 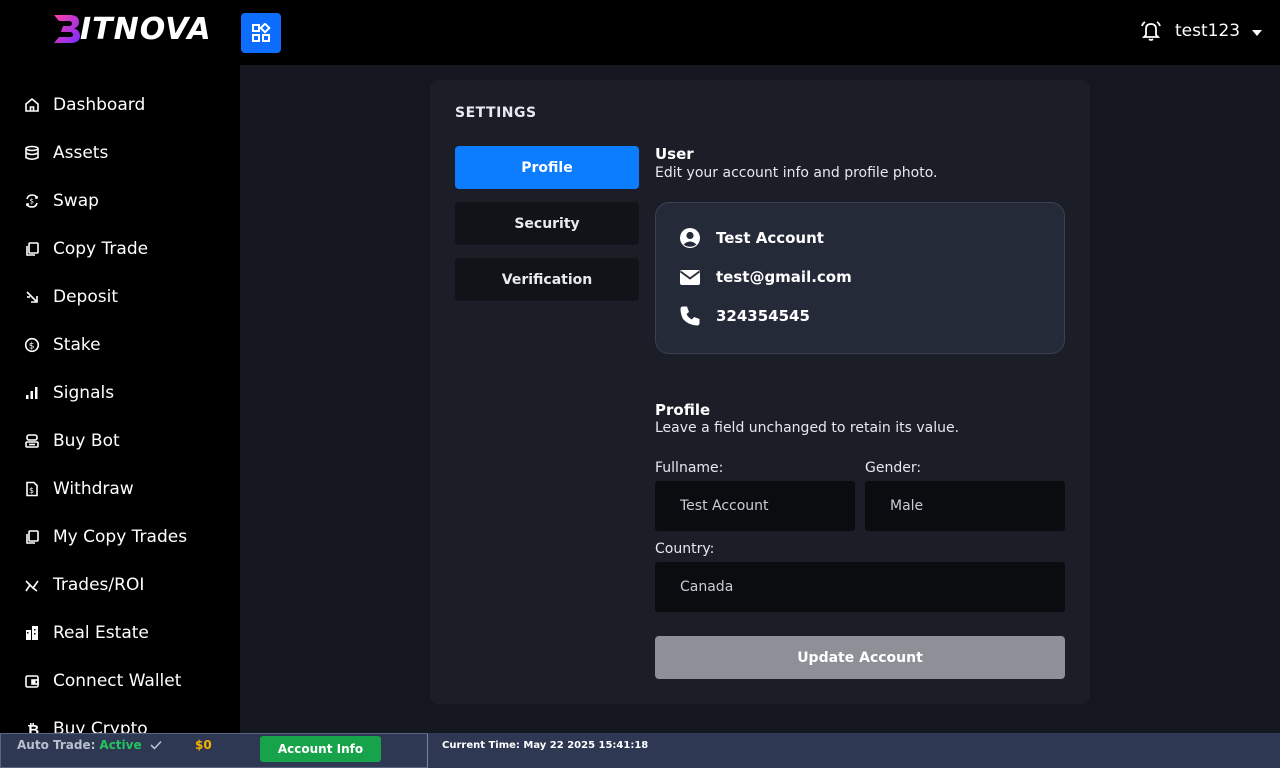 What do you see at coordinates (32, 393) in the screenshot?
I see `bar-chart-icon` at bounding box center [32, 393].